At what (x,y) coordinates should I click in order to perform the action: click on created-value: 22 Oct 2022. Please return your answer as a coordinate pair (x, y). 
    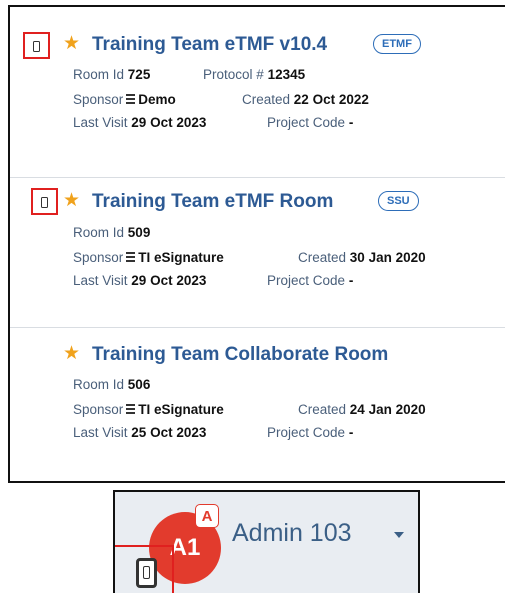
    Looking at the image, I should click on (331, 99).